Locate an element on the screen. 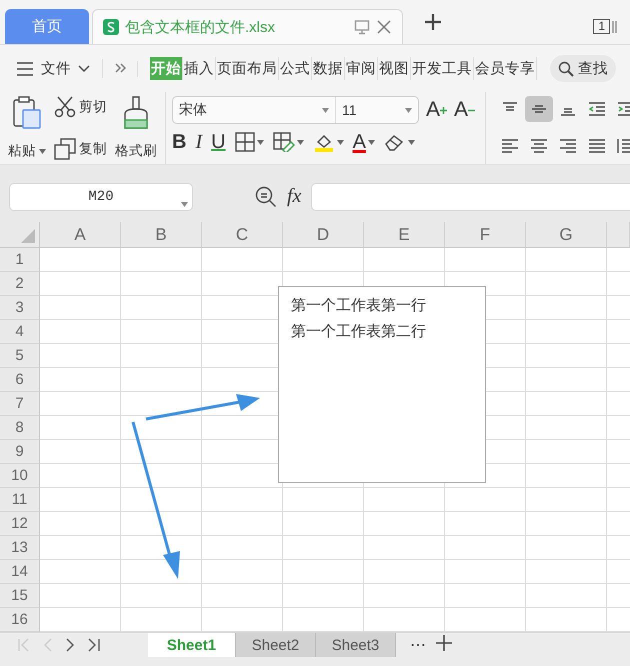 This screenshot has width=630, height=666. menu-icon is located at coordinates (25, 69).